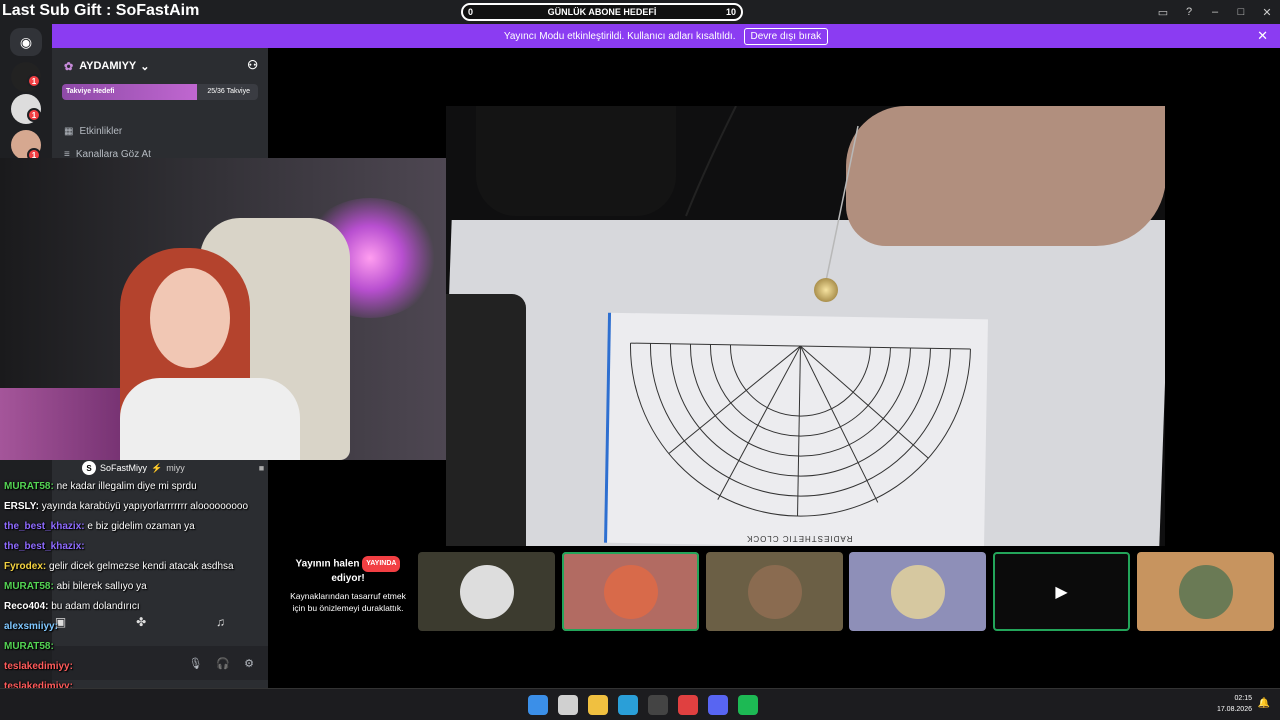  I want to click on chat-username: Reco404:, so click(28, 606).